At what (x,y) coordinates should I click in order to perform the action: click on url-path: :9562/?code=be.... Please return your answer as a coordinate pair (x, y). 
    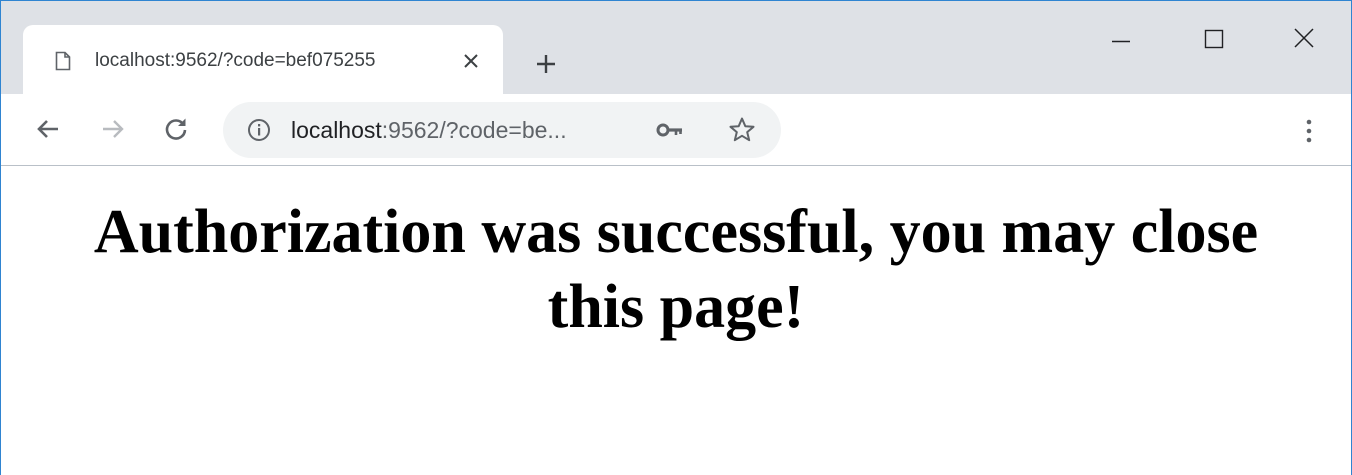
    Looking at the image, I should click on (474, 130).